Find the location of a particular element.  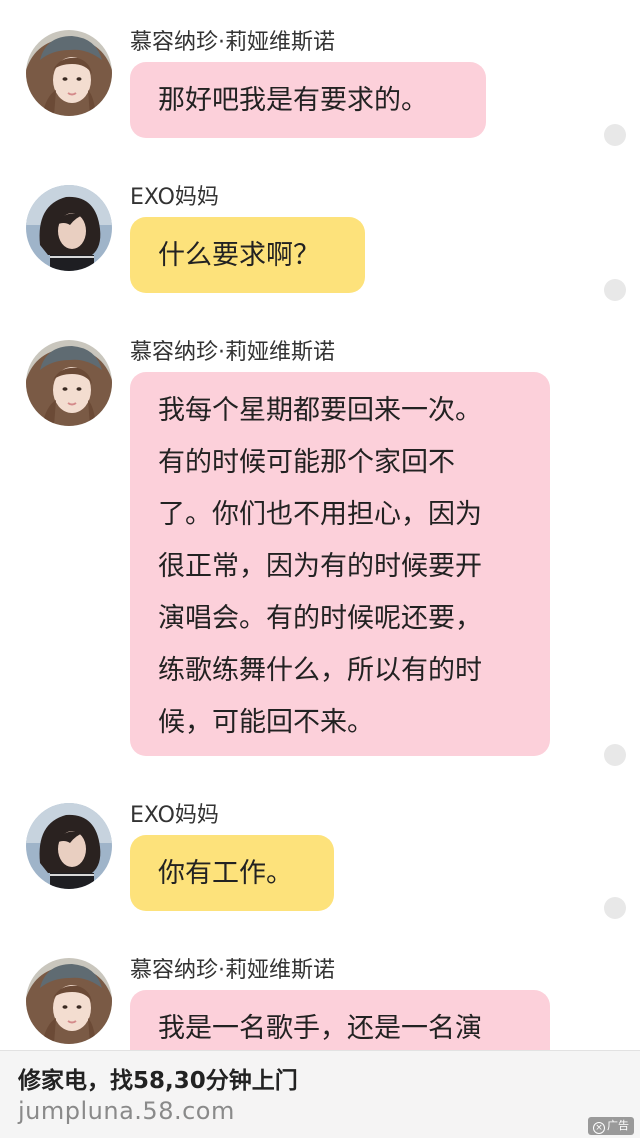

message-text: 有的时候可能那个家回不 is located at coordinates (306, 462).